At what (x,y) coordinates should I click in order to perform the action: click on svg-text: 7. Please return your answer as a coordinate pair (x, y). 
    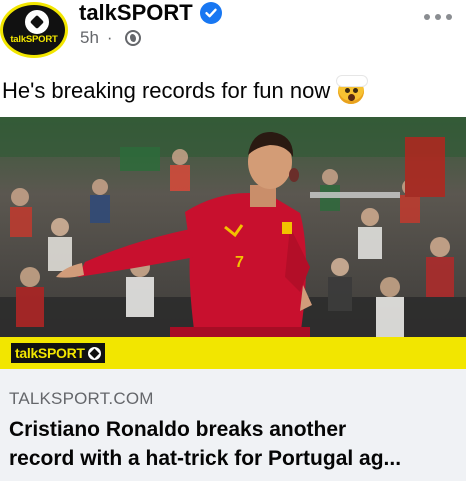
    Looking at the image, I should click on (239, 262).